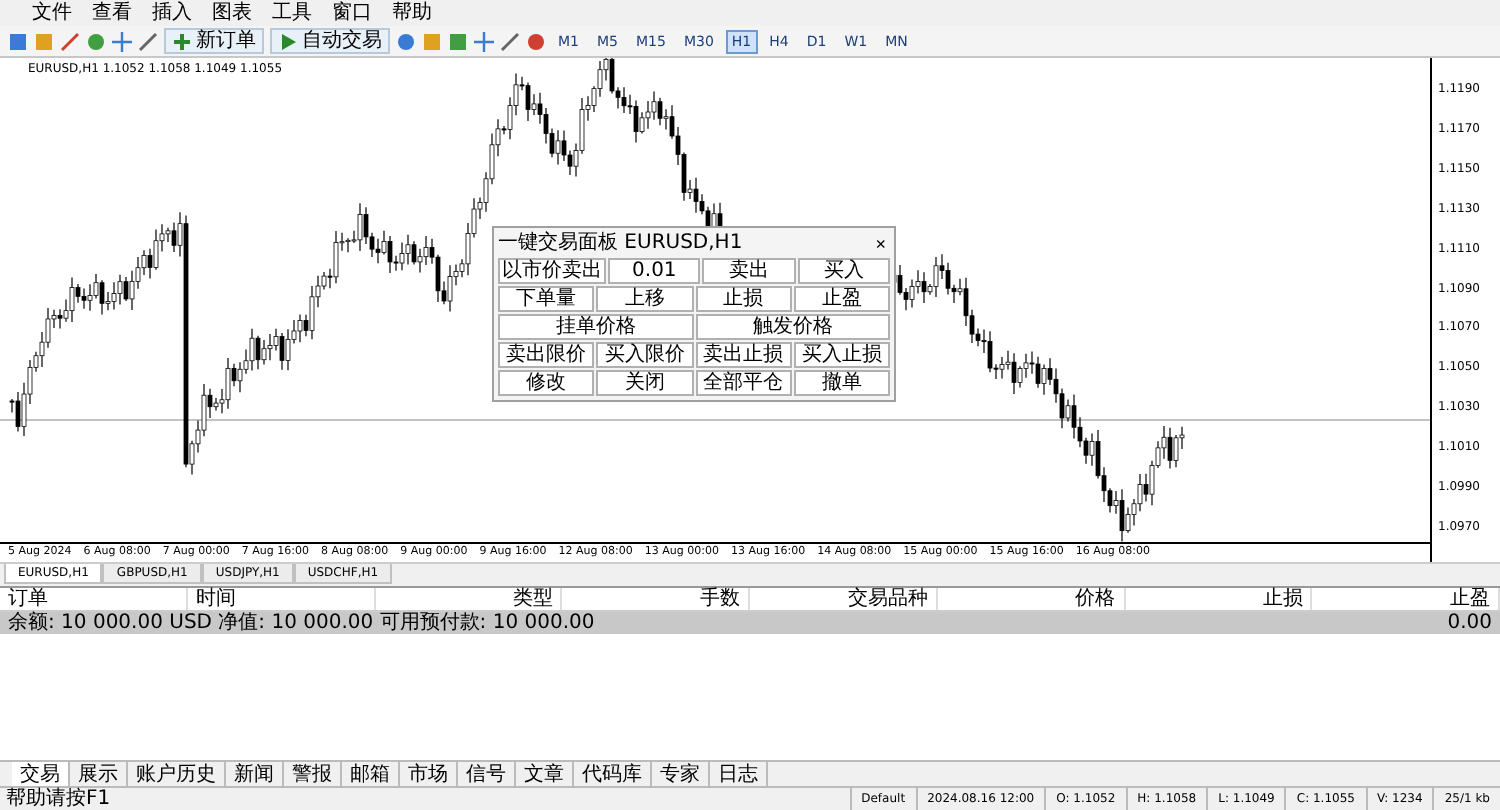 This screenshot has width=1500, height=810. What do you see at coordinates (620, 244) in the screenshot?
I see `panel-title: 一键交易面板 EURUSD,H1` at bounding box center [620, 244].